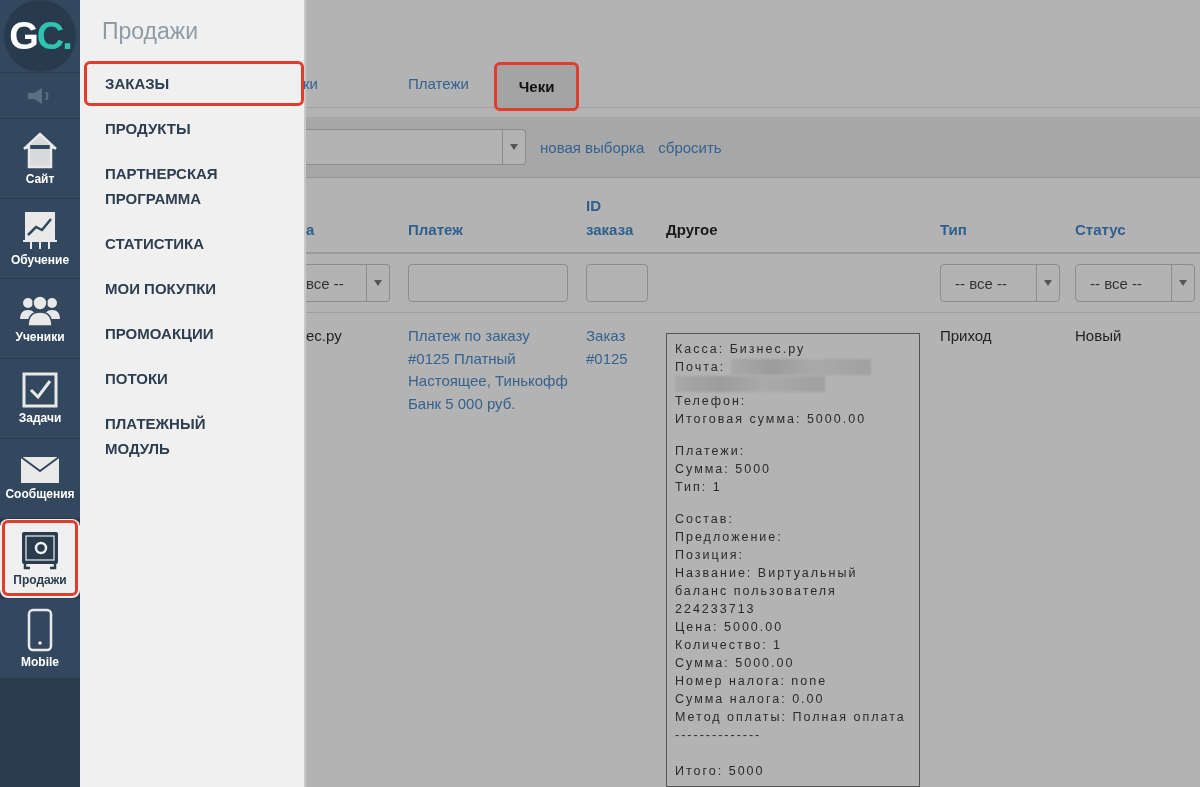 The height and width of the screenshot is (787, 1200). What do you see at coordinates (40, 95) in the screenshot?
I see `sidebar-item` at bounding box center [40, 95].